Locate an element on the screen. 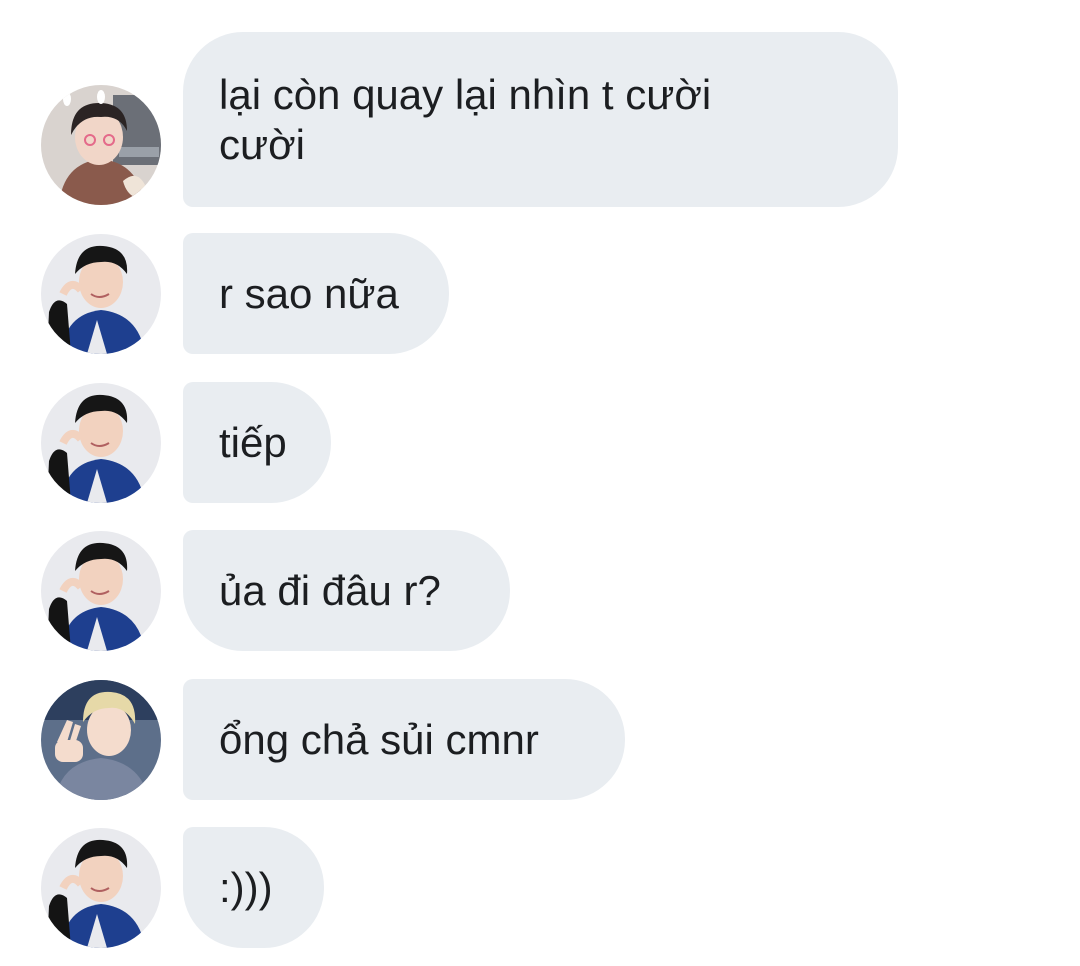  message-text: ủa đi đâu r? is located at coordinates (330, 590).